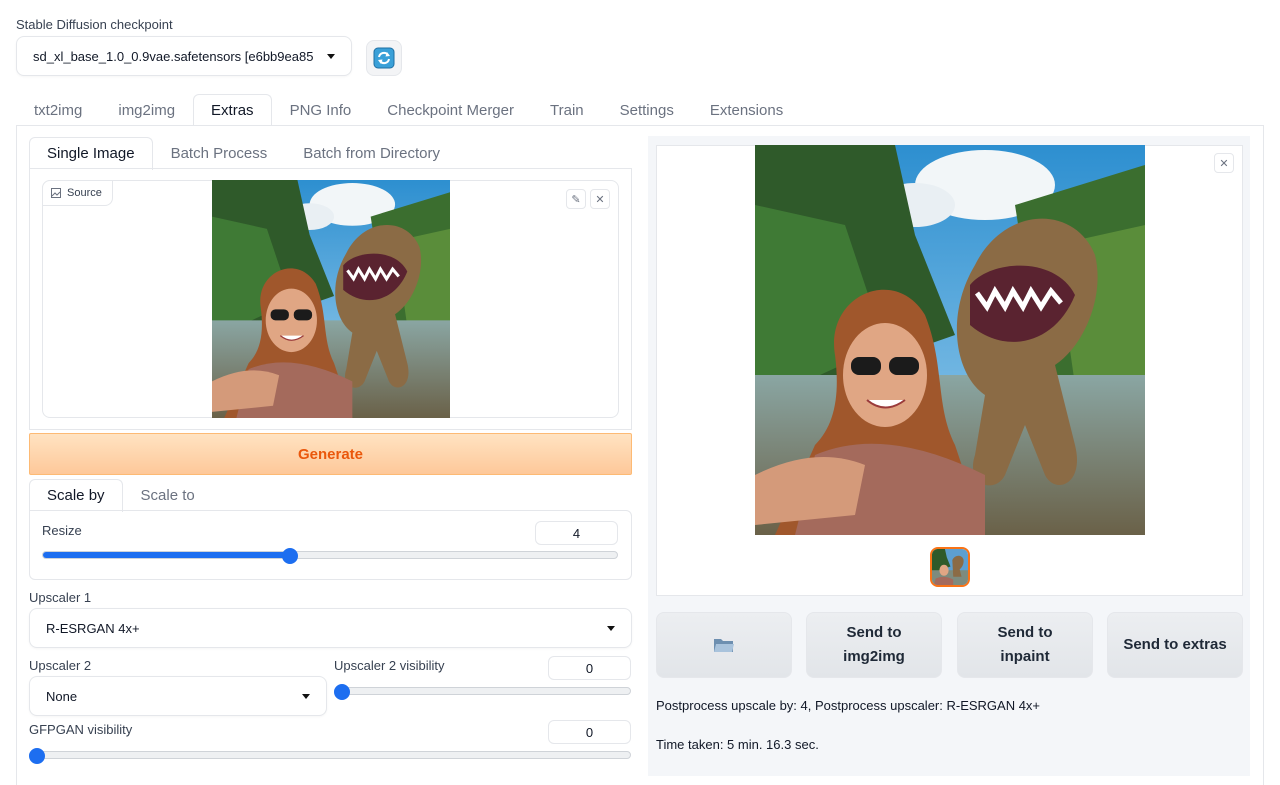 The image size is (1280, 785). What do you see at coordinates (60, 597) in the screenshot?
I see `upscaler1-label: Upscaler 1` at bounding box center [60, 597].